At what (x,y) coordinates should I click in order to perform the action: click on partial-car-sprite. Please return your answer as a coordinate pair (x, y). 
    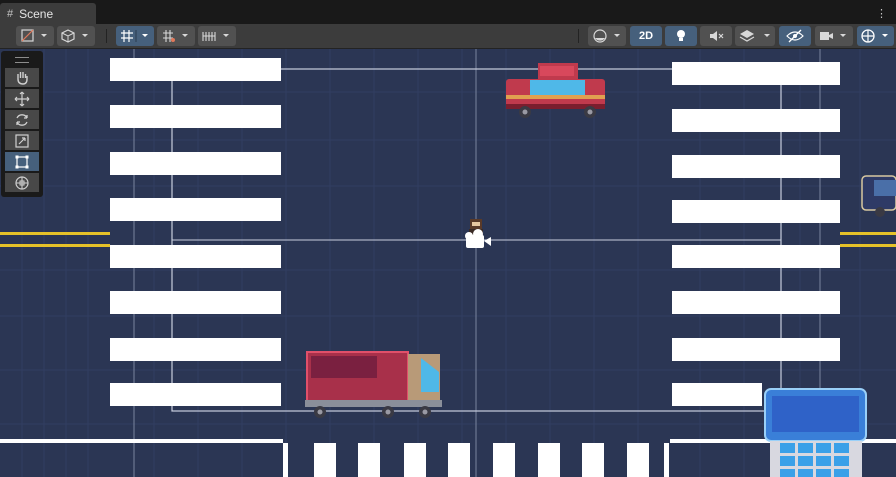
    Looking at the image, I should click on (878, 196).